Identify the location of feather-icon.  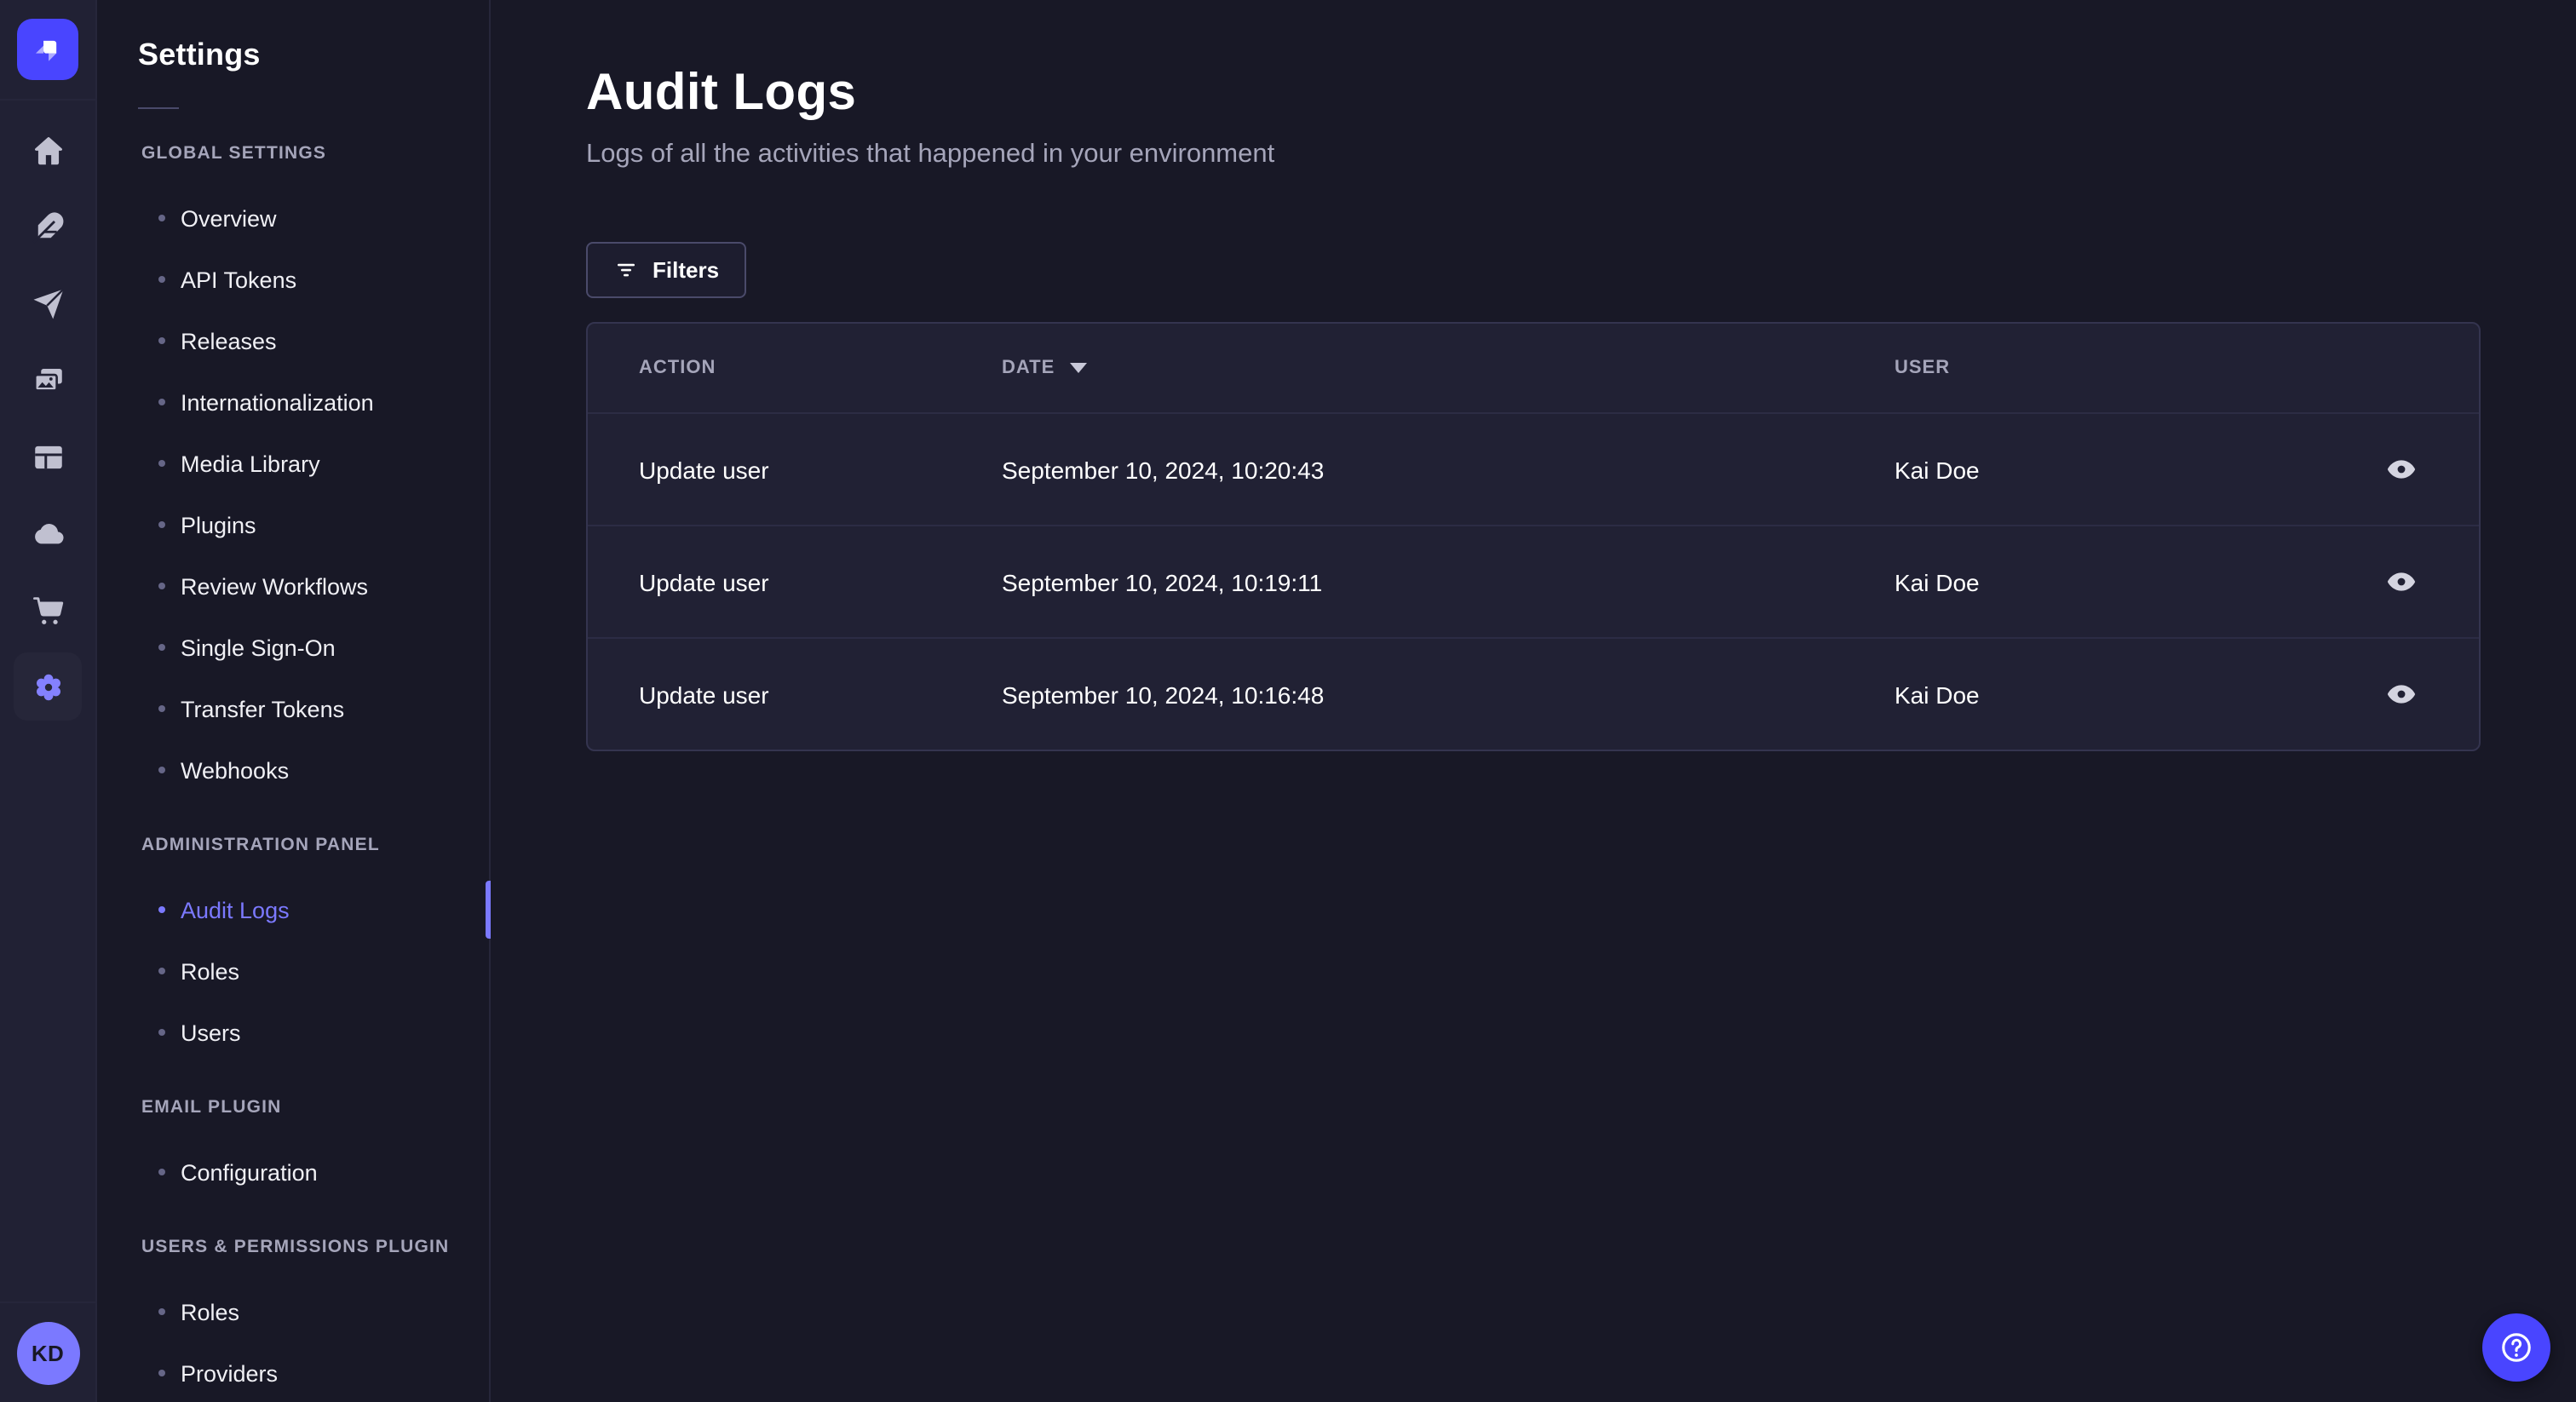
(48, 227).